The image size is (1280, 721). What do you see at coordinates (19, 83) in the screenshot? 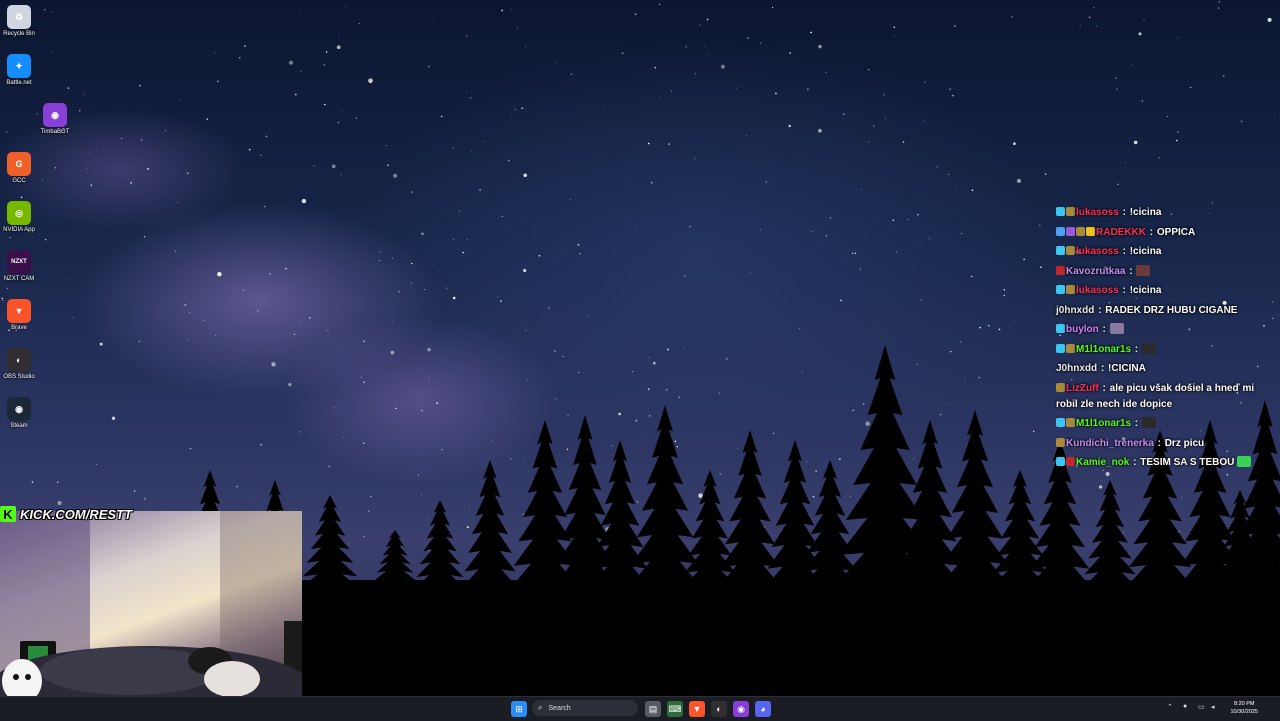
I see `desktop-icon-label: Battle.net` at bounding box center [19, 83].